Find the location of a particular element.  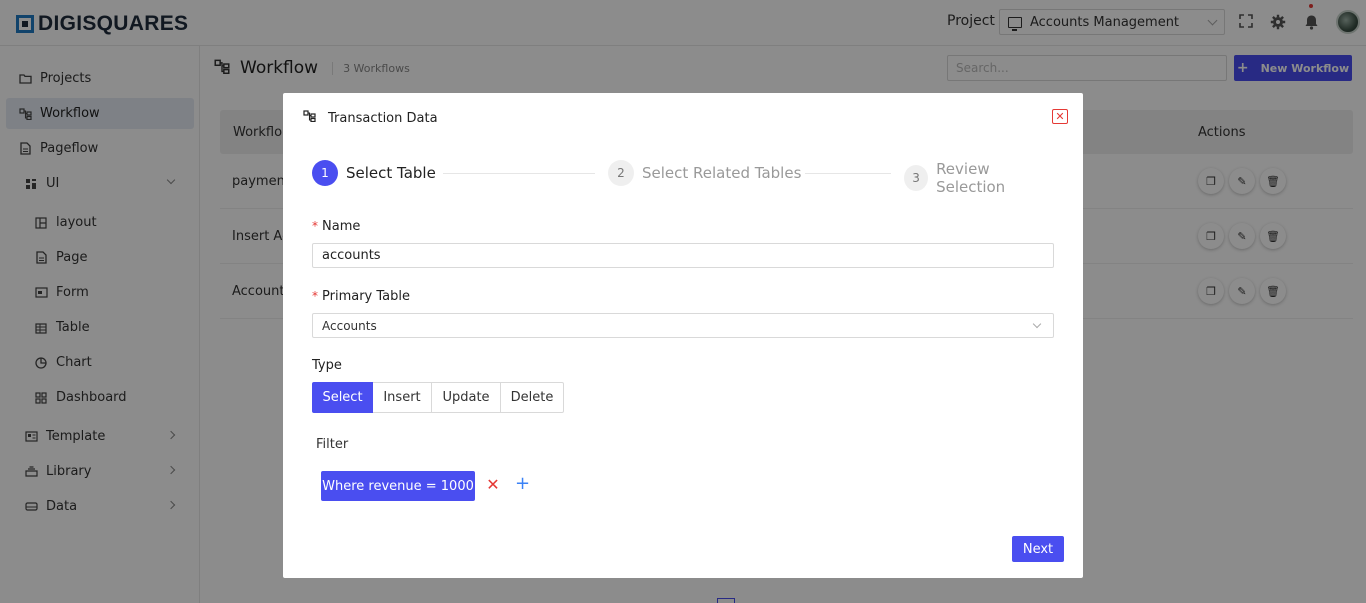

next-button: Next is located at coordinates (1038, 549).